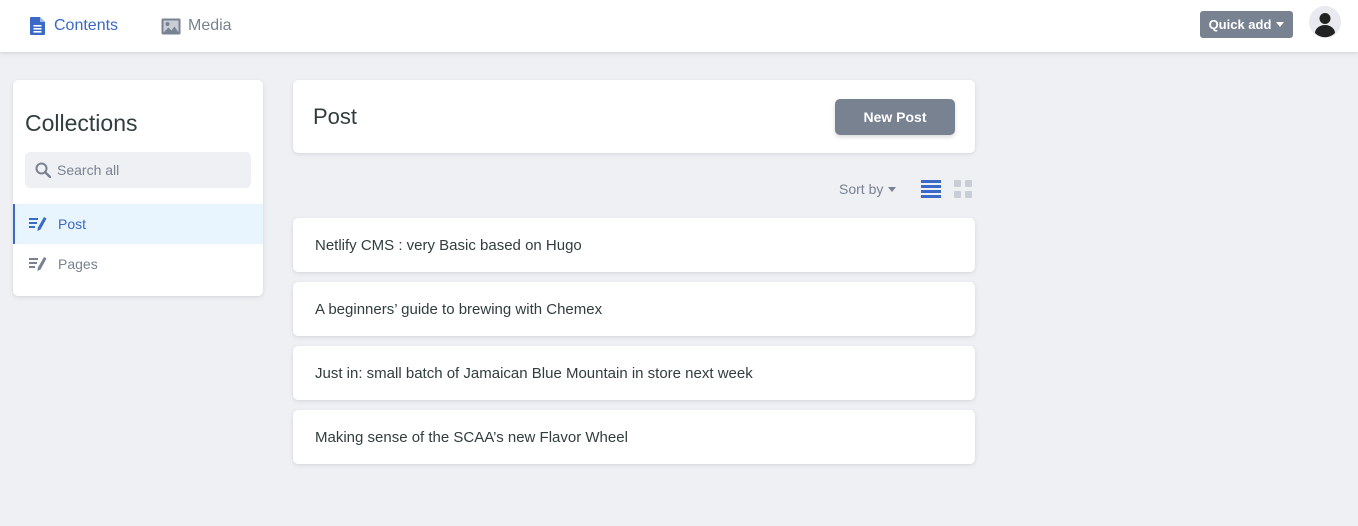 The width and height of the screenshot is (1358, 526). Describe the element at coordinates (138, 264) in the screenshot. I see `sidebar-item-pages: Pages` at that location.